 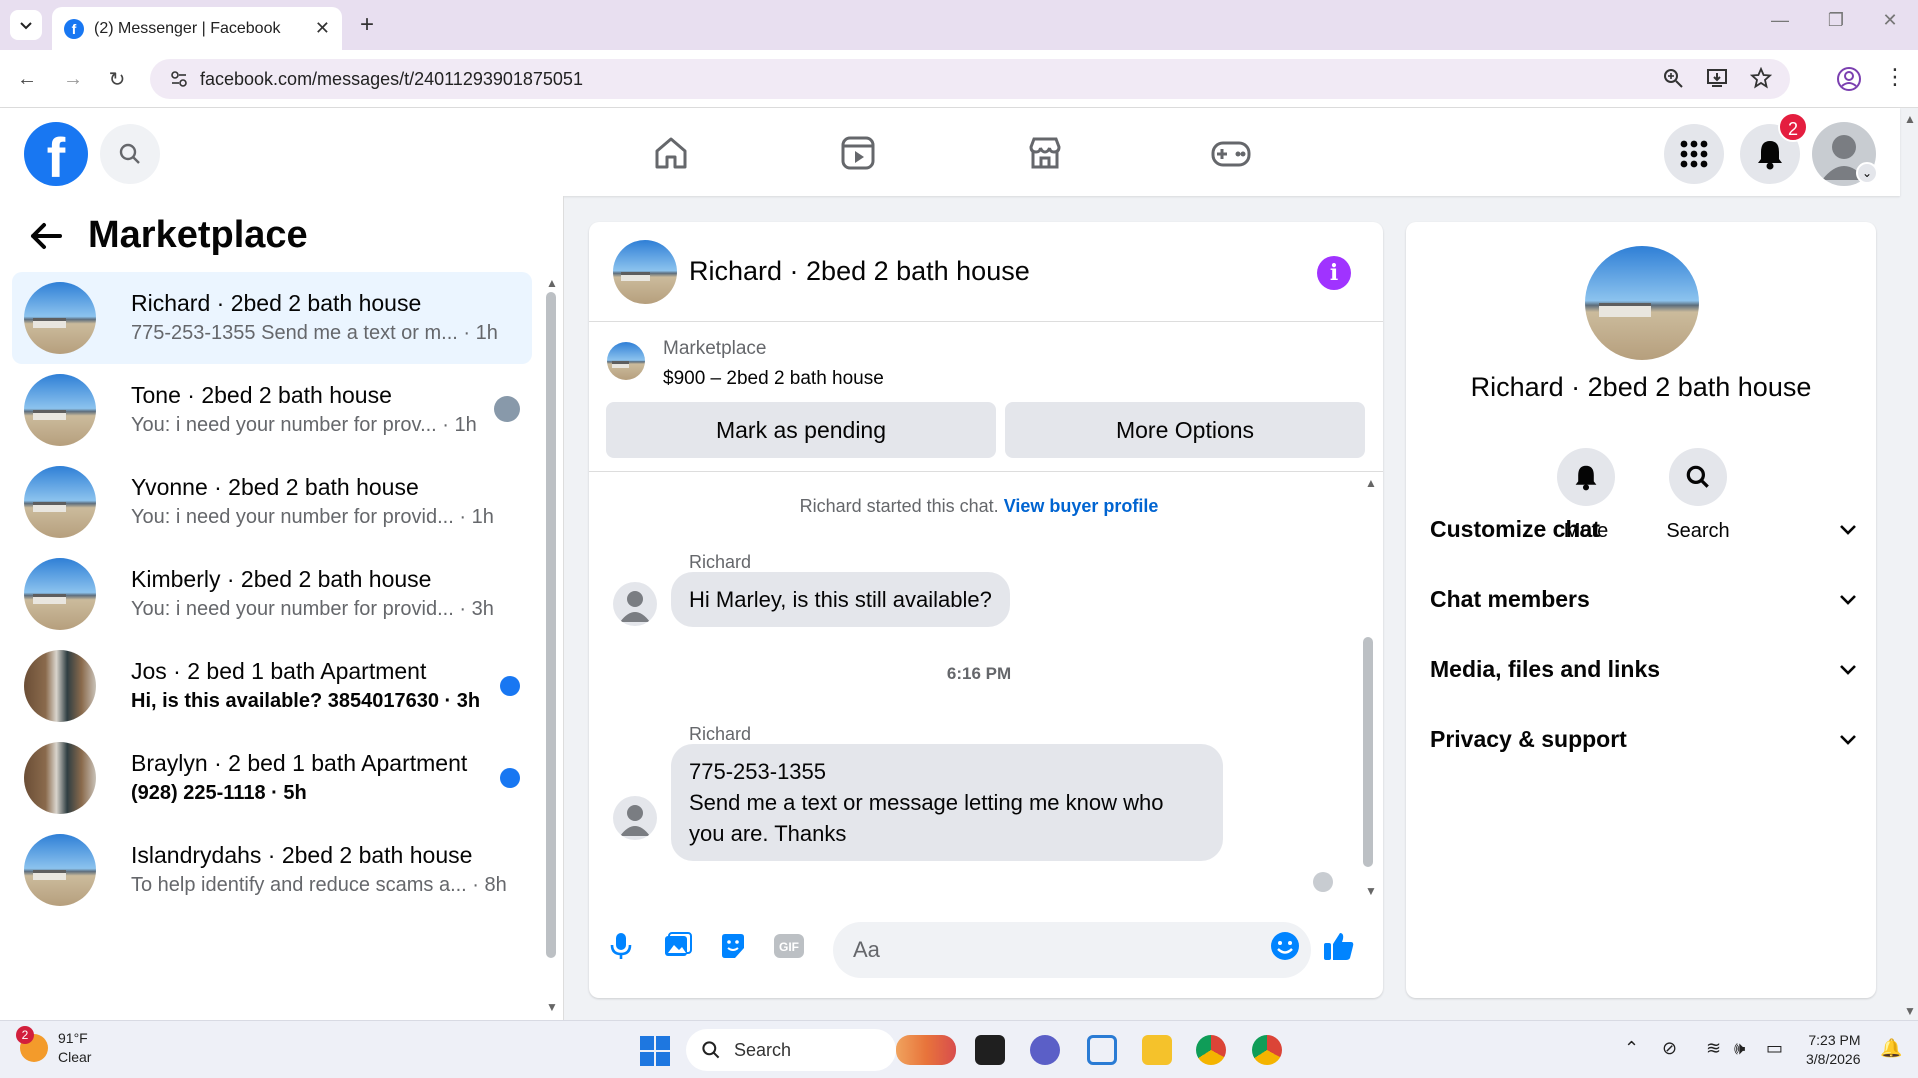 What do you see at coordinates (1780, 20) in the screenshot?
I see `minimize-button: —` at bounding box center [1780, 20].